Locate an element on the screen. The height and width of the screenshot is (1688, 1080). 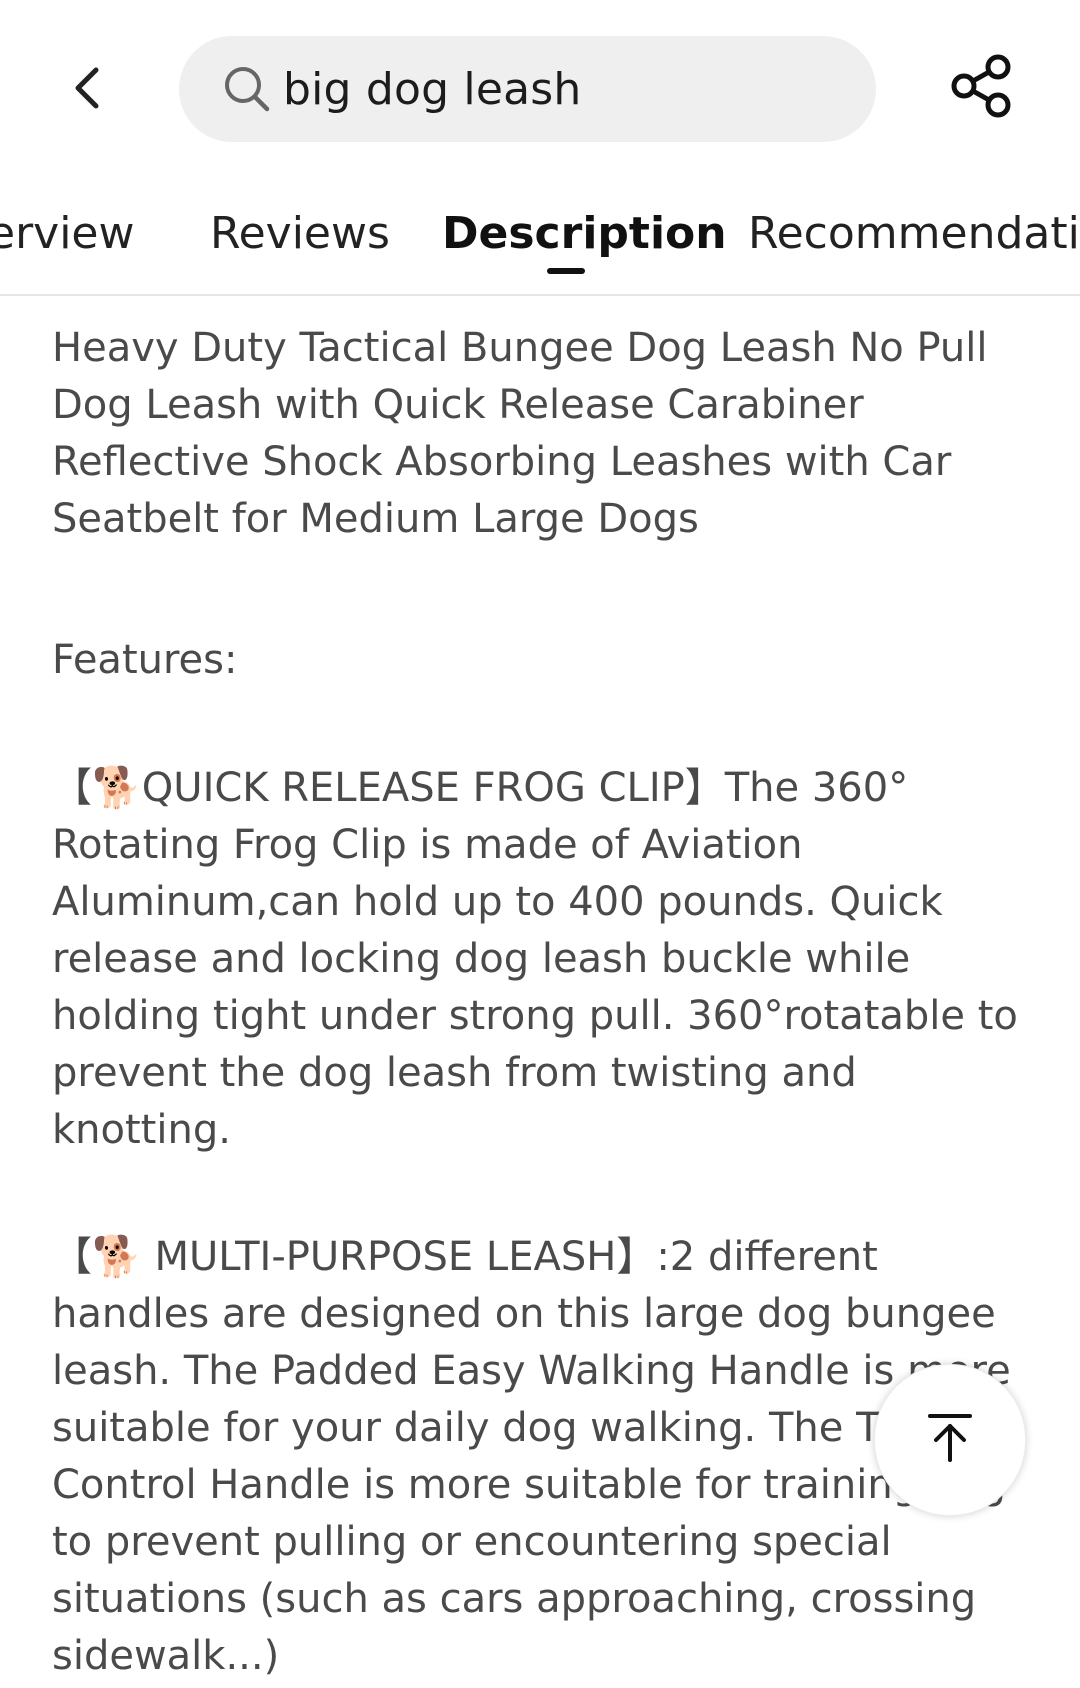
chevron-left-icon is located at coordinates (88, 90).